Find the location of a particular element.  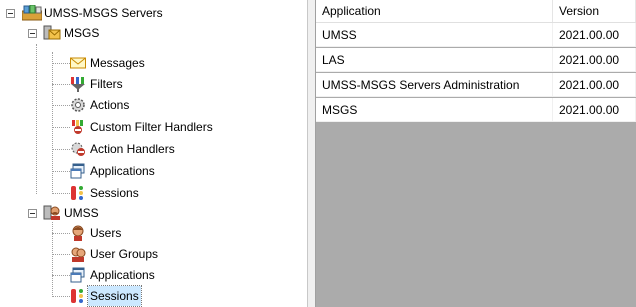

column-header-version: Version is located at coordinates (594, 11).